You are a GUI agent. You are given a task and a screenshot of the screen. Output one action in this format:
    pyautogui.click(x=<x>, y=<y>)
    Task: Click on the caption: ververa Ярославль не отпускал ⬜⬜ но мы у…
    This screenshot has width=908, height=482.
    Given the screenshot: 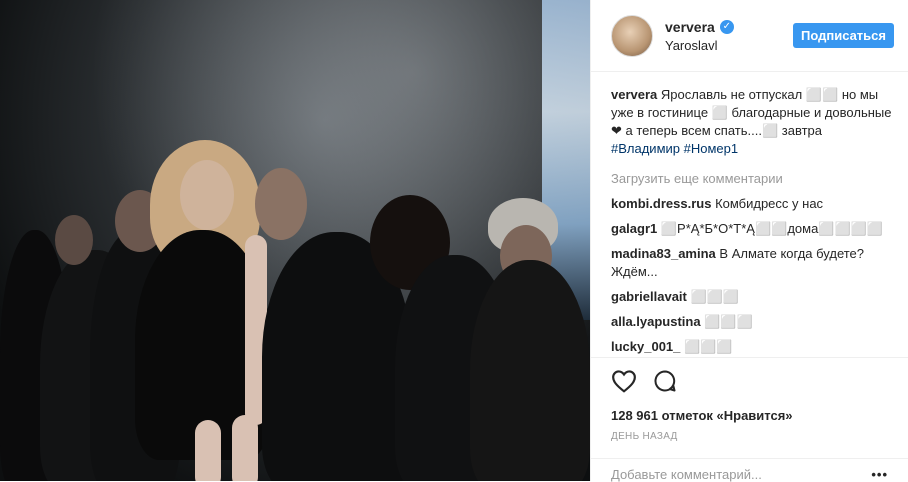 What is the action you would take?
    pyautogui.click(x=752, y=122)
    